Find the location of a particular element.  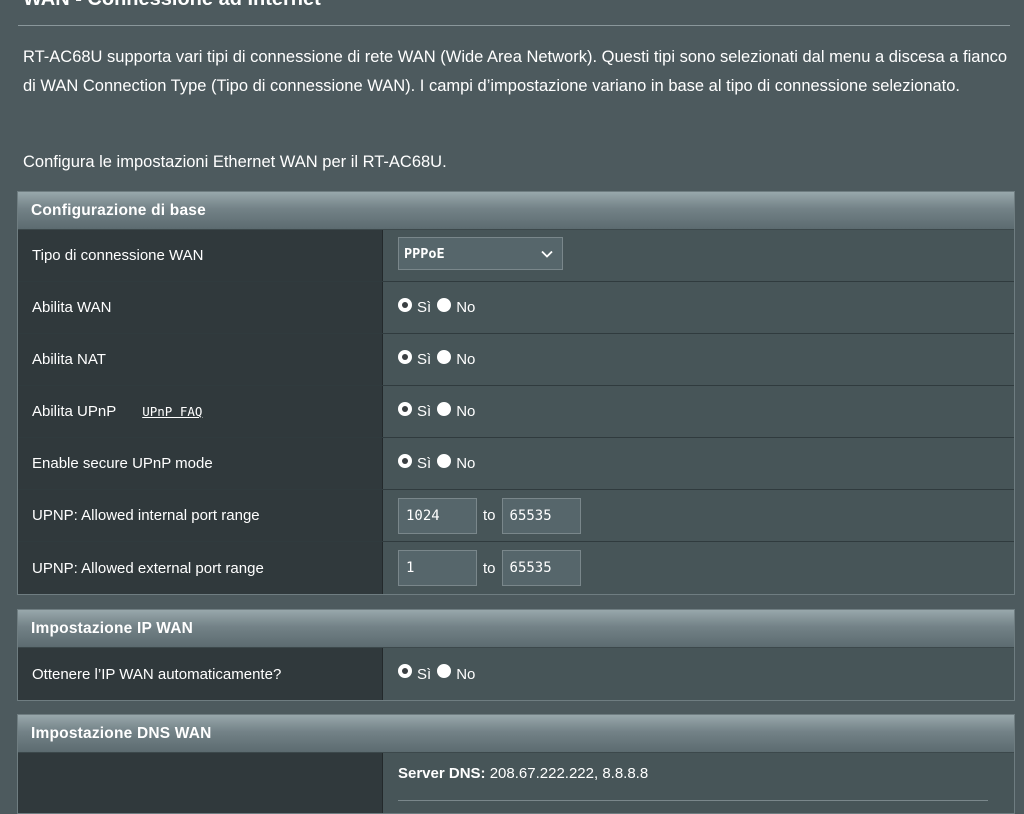

enable-upnp-label: Abilita UPnP is located at coordinates (74, 411).